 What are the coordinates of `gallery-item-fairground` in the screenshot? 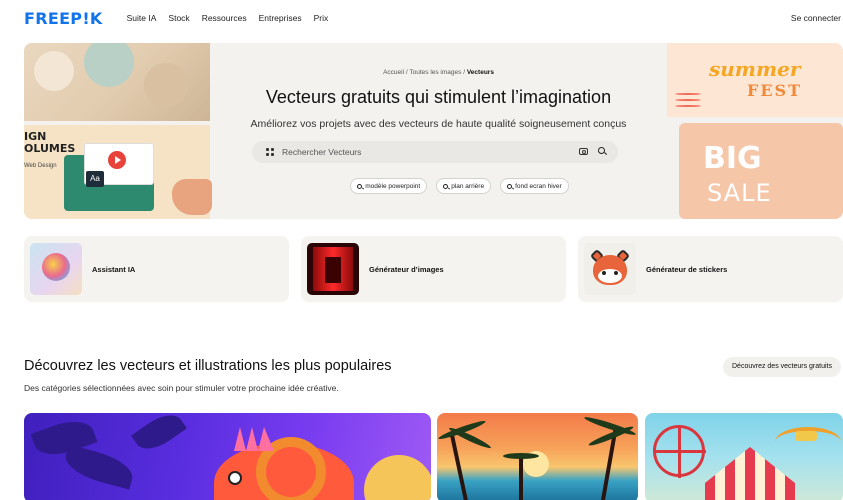 It's located at (744, 456).